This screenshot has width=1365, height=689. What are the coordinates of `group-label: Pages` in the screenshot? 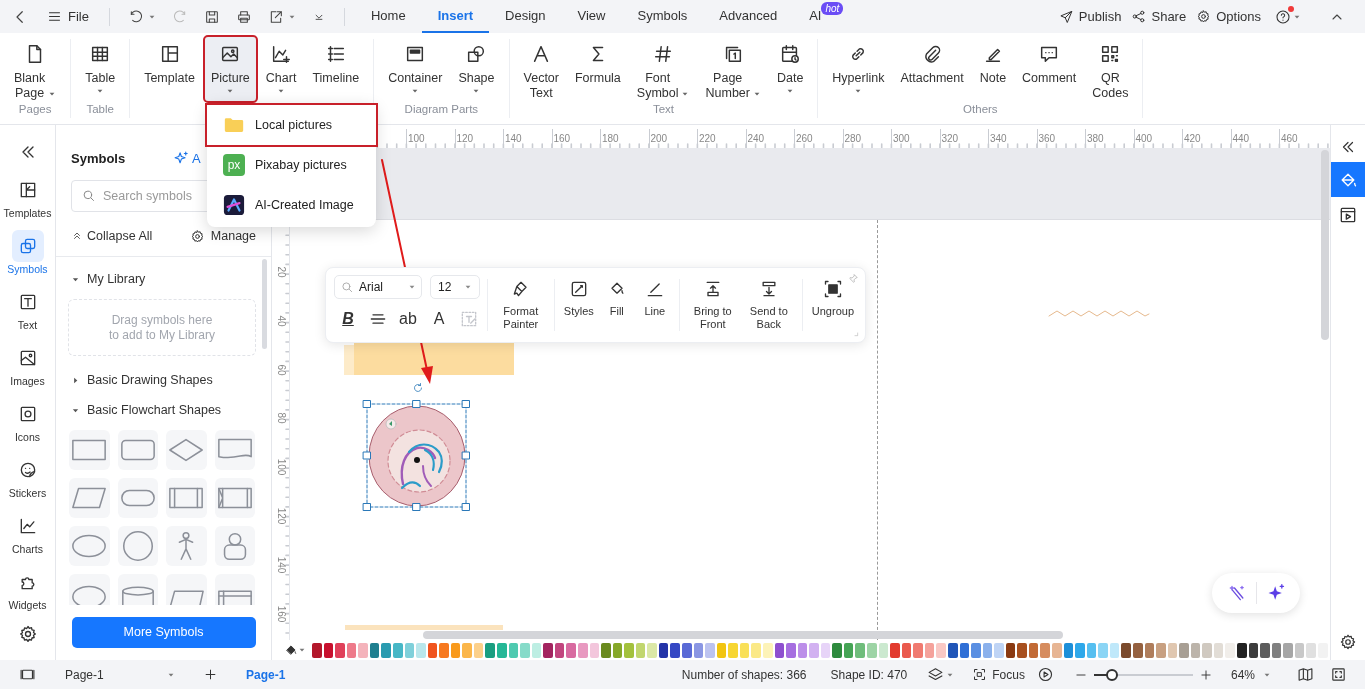 It's located at (35, 109).